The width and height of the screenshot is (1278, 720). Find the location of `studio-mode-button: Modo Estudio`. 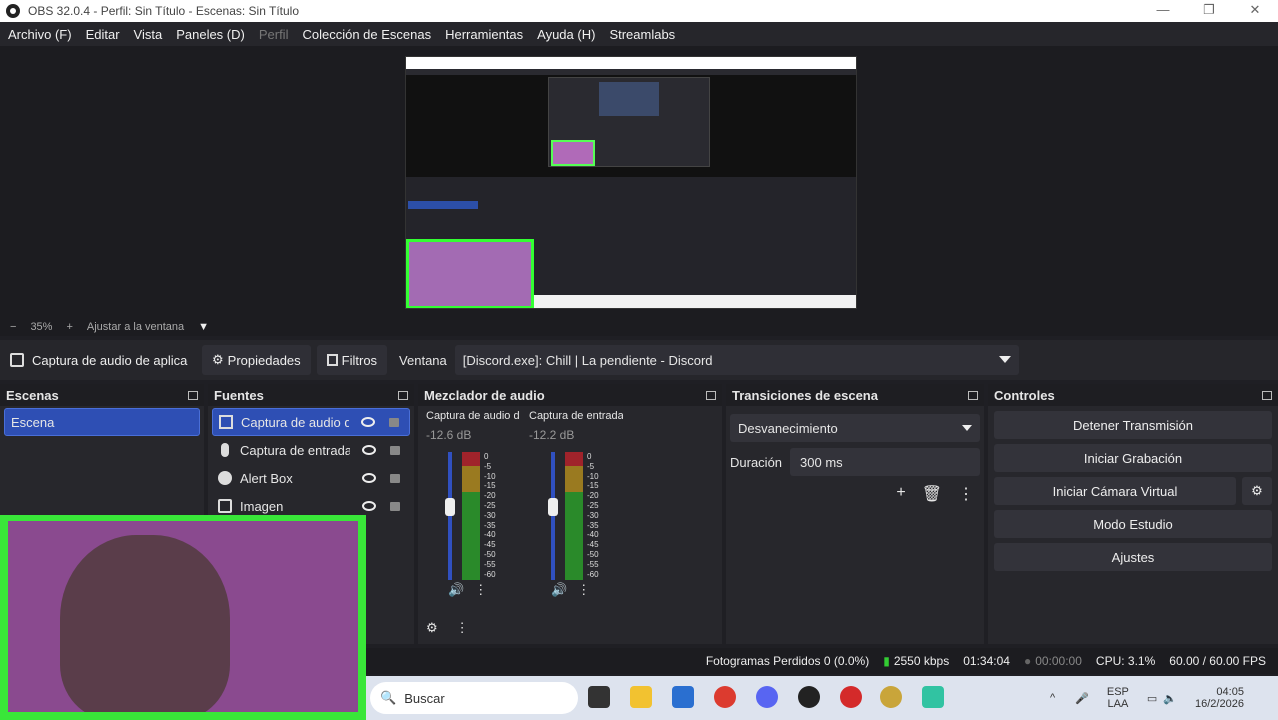

studio-mode-button: Modo Estudio is located at coordinates (1133, 524).